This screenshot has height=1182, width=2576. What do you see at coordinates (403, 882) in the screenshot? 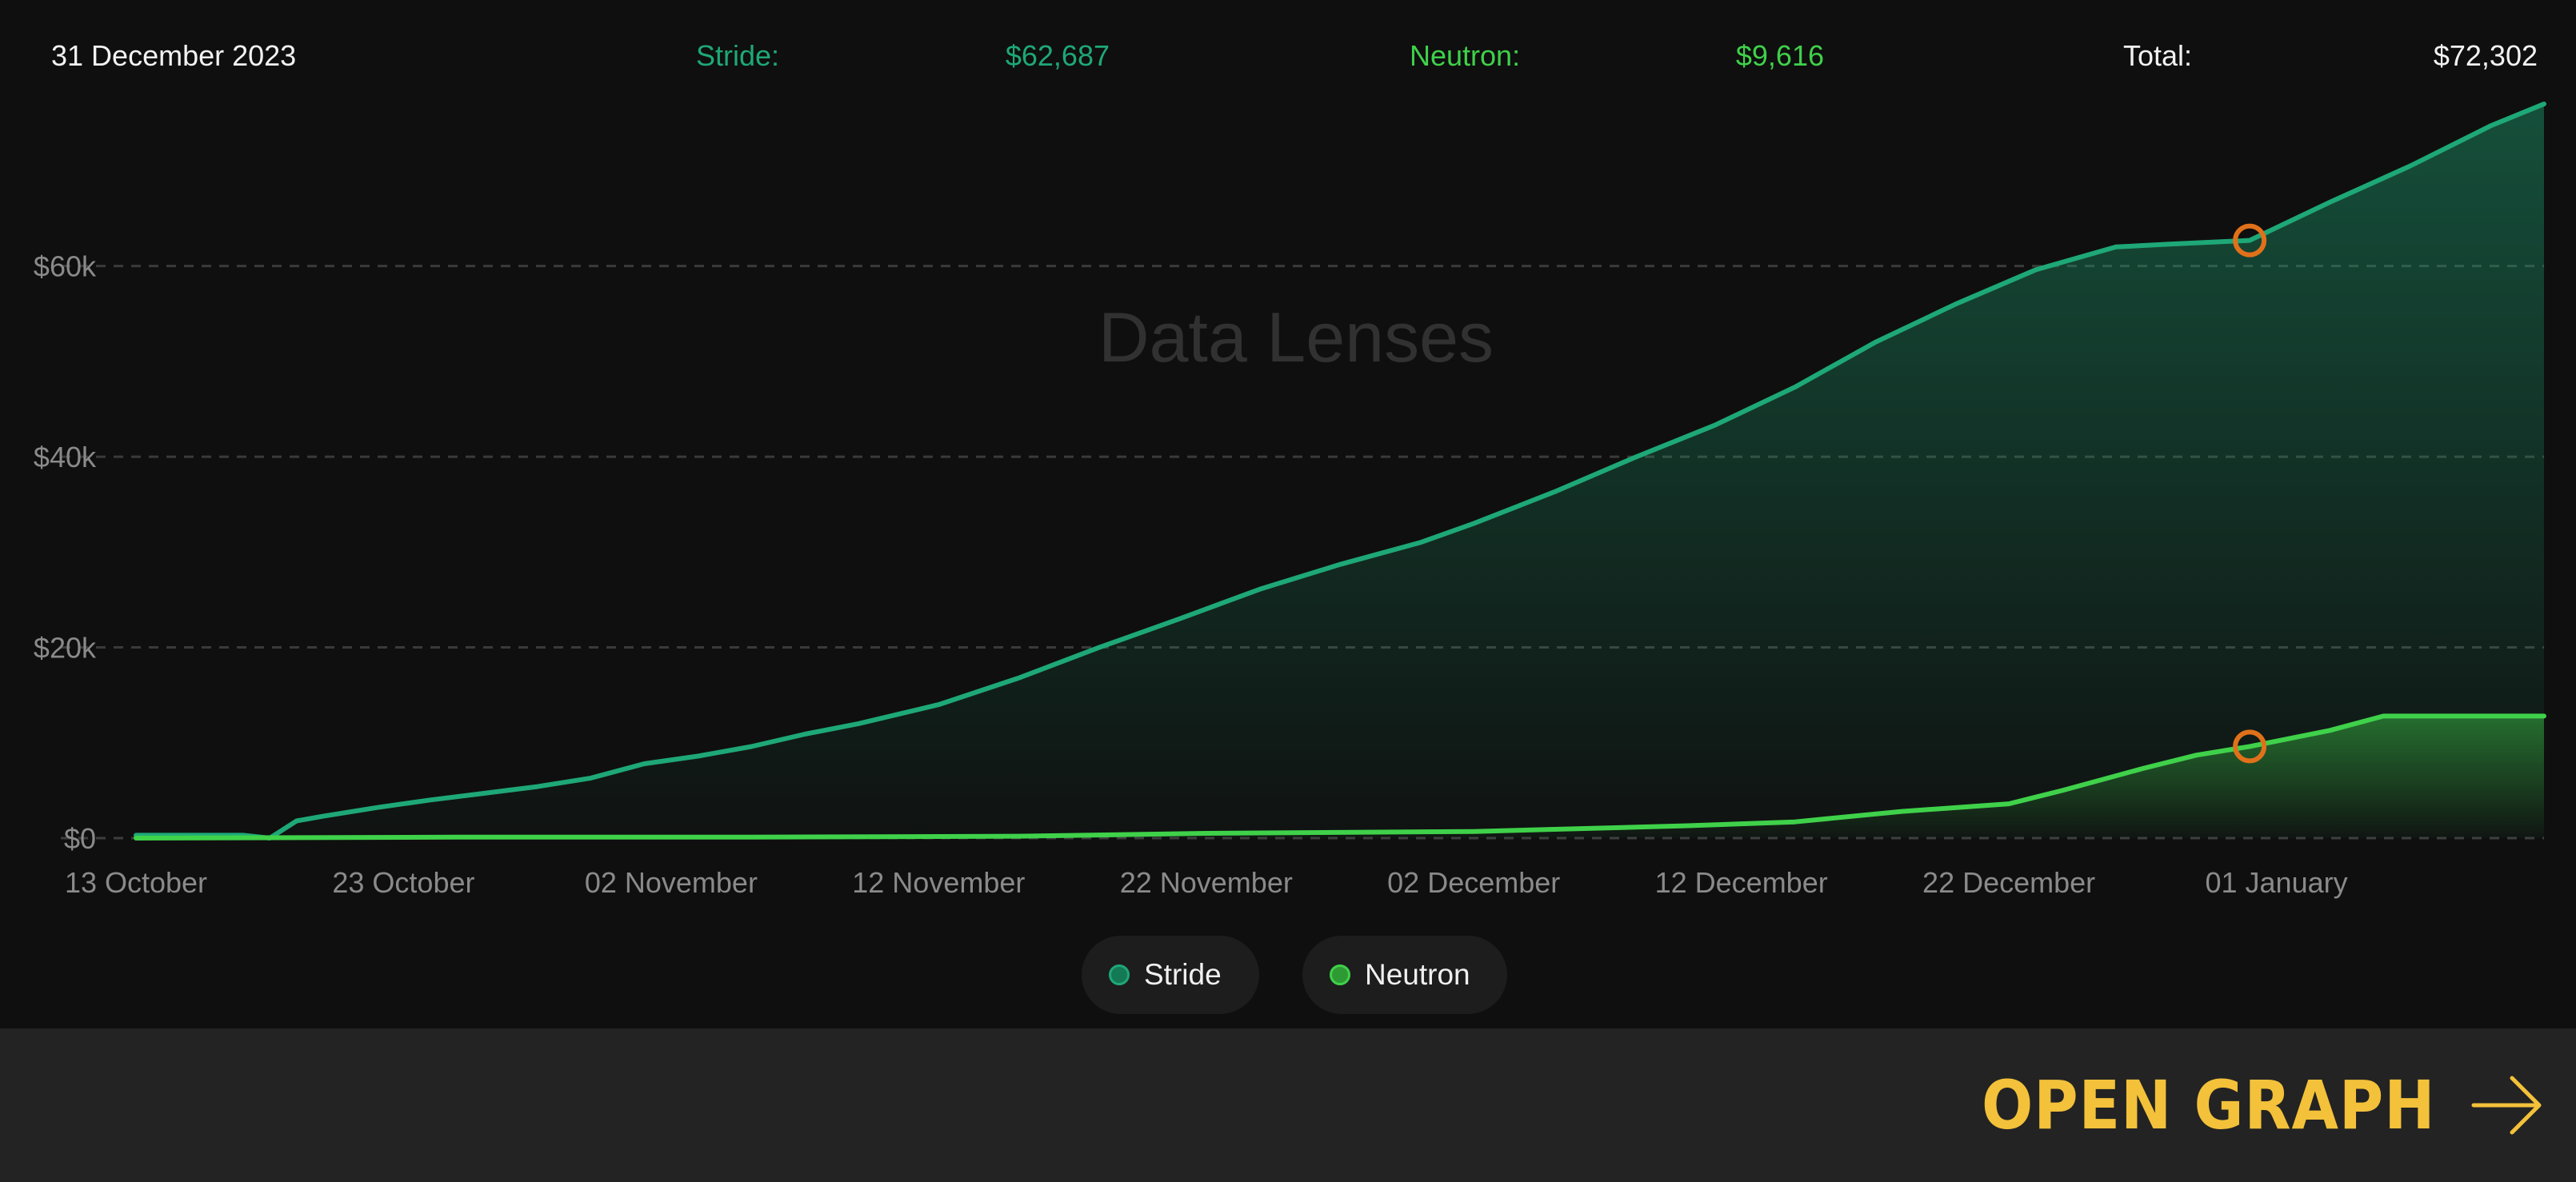
I see `x-tick-label: 23 October` at bounding box center [403, 882].